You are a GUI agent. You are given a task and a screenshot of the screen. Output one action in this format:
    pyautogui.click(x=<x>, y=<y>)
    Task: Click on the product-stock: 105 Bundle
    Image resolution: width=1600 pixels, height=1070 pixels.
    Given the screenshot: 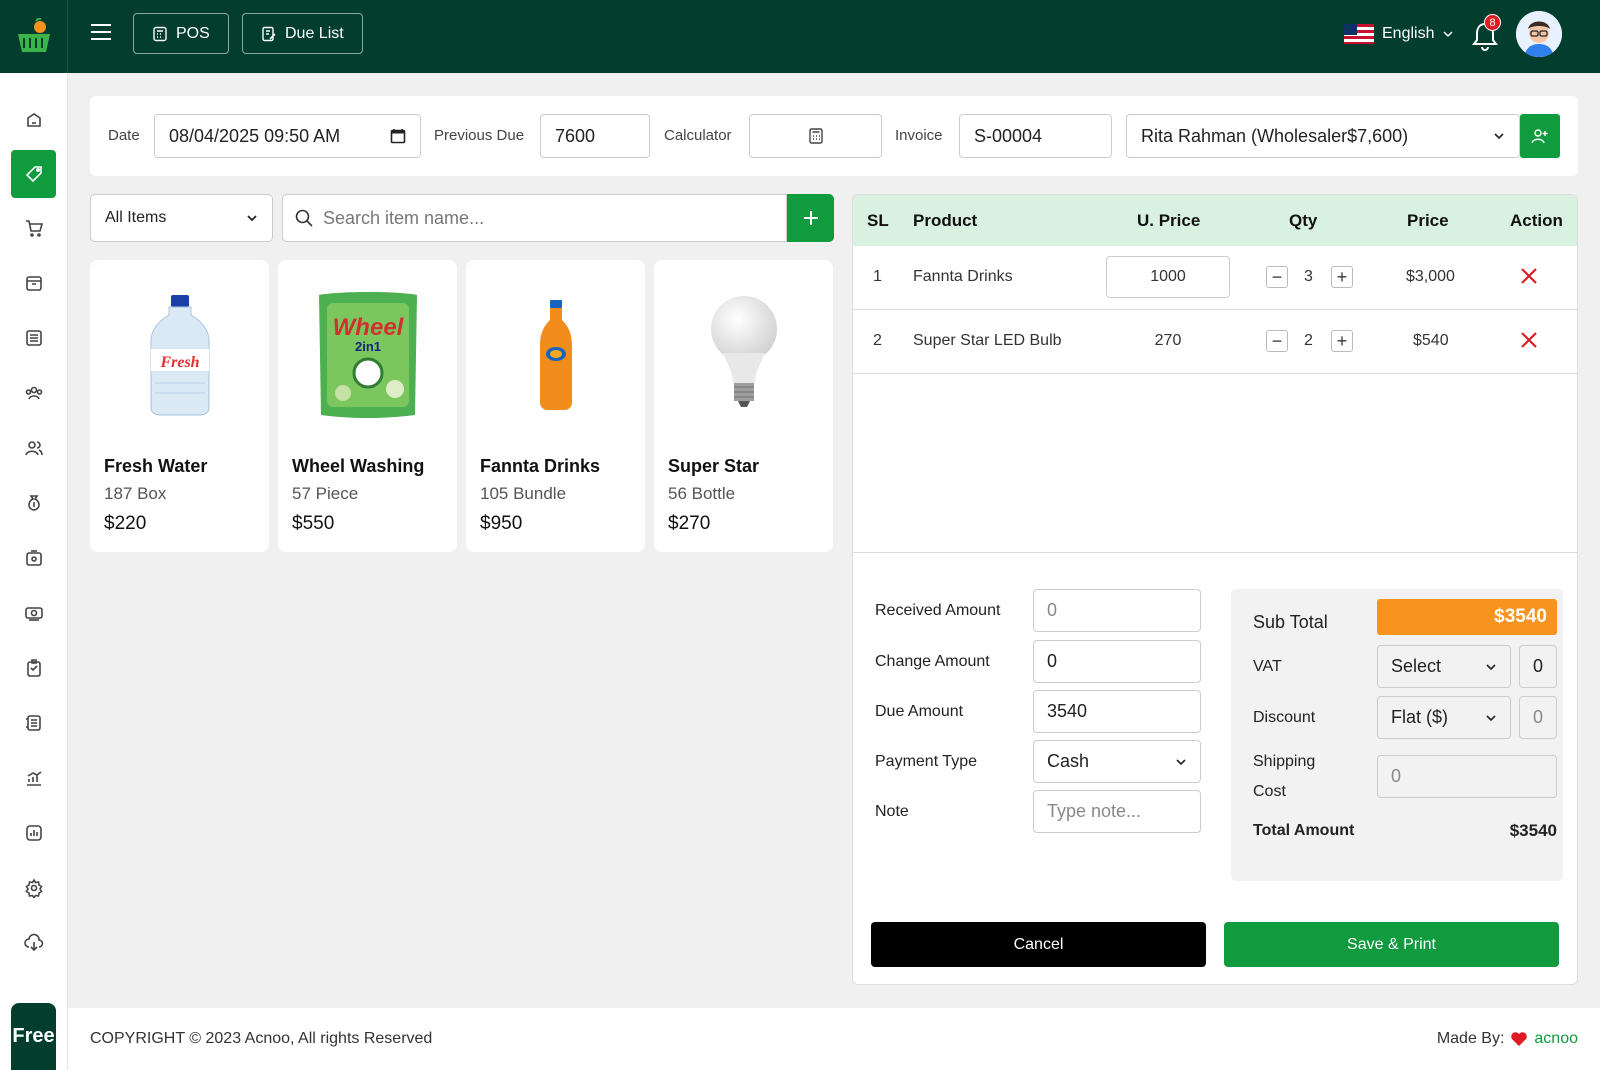 What is the action you would take?
    pyautogui.click(x=523, y=493)
    